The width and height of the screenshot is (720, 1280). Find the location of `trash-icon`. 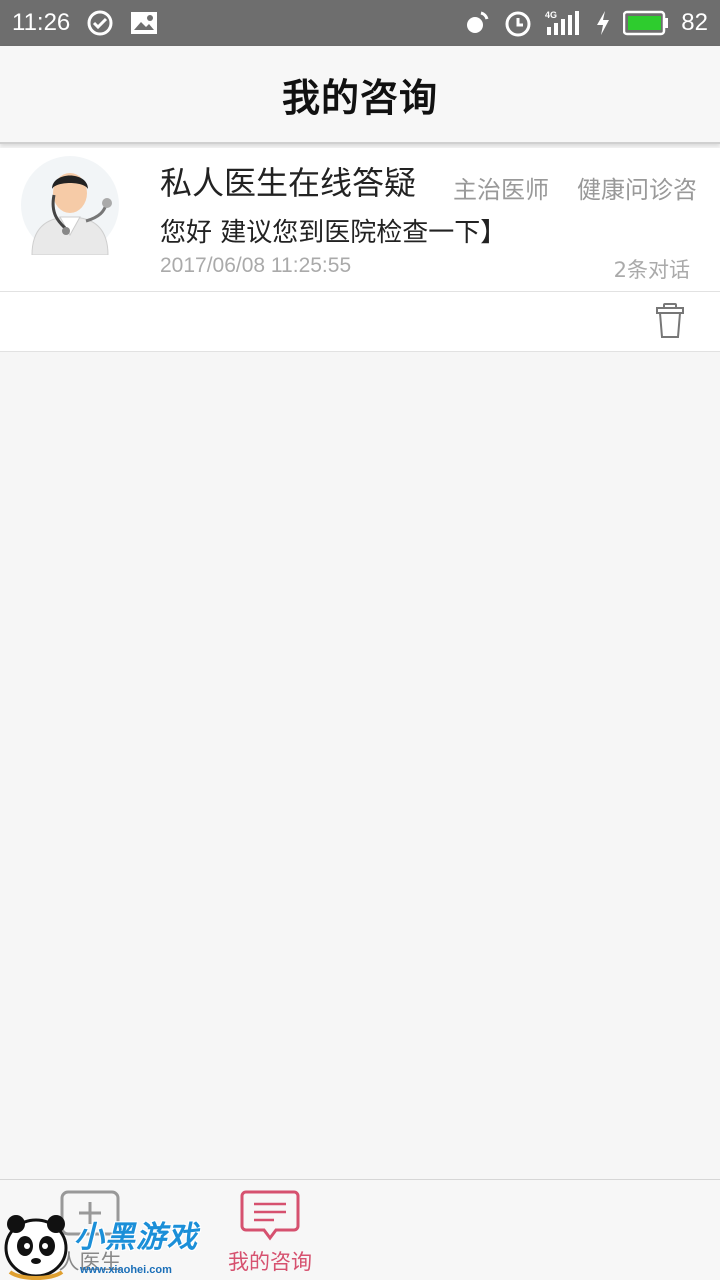

trash-icon is located at coordinates (670, 321).